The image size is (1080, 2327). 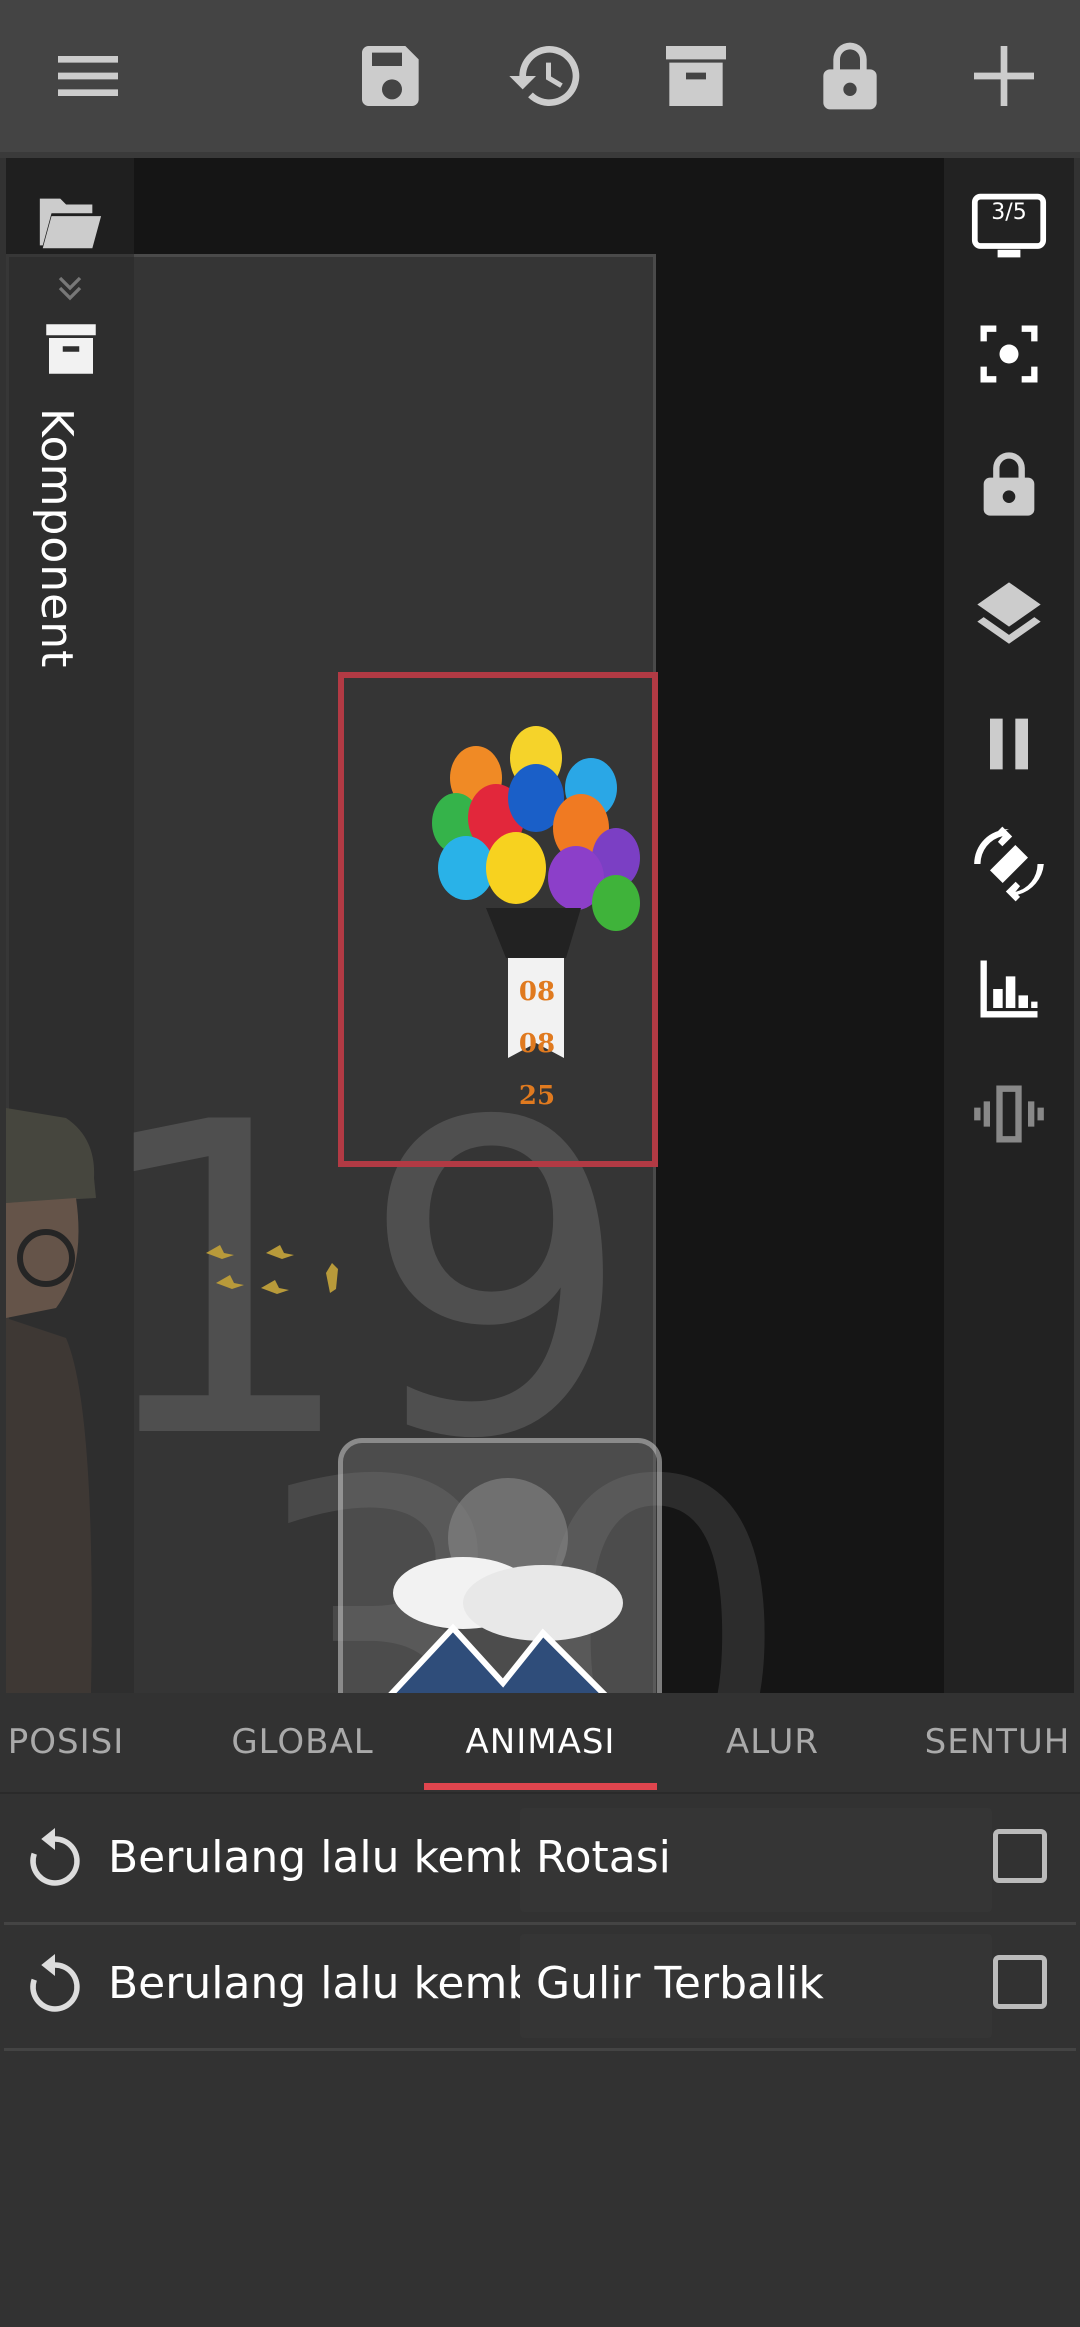 I want to click on animation-type-field: Rotasi, so click(x=756, y=1860).